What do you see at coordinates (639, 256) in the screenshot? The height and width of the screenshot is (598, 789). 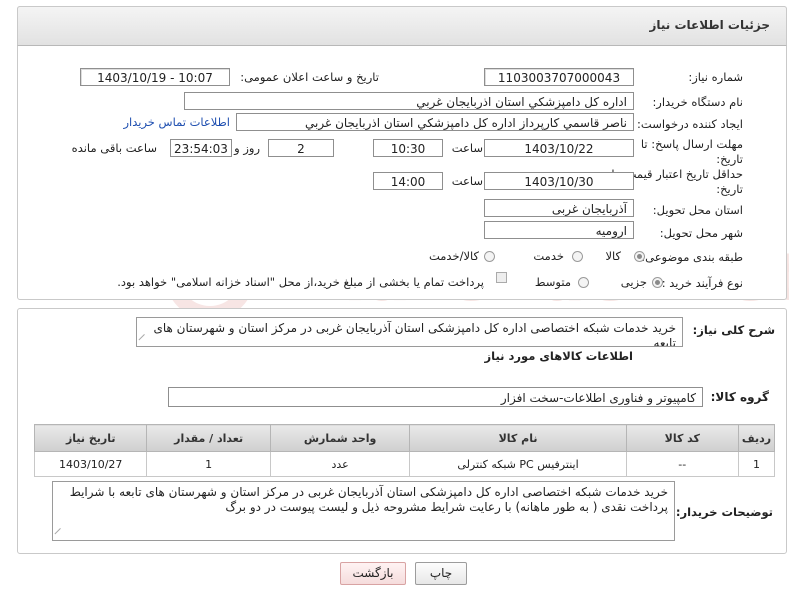 I see `category-radio-goods` at bounding box center [639, 256].